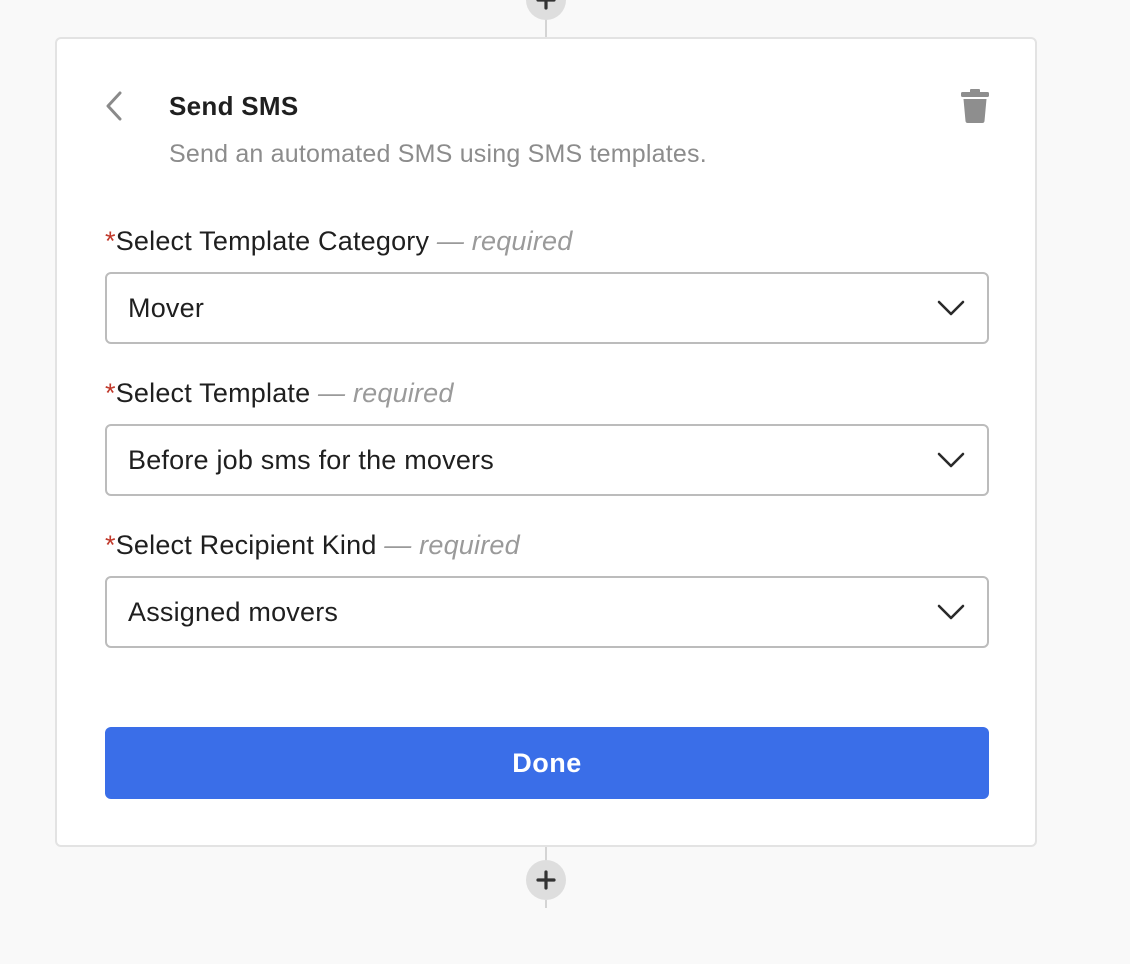 The height and width of the screenshot is (964, 1130). What do you see at coordinates (311, 459) in the screenshot?
I see `selected-value: Before job sms for the movers` at bounding box center [311, 459].